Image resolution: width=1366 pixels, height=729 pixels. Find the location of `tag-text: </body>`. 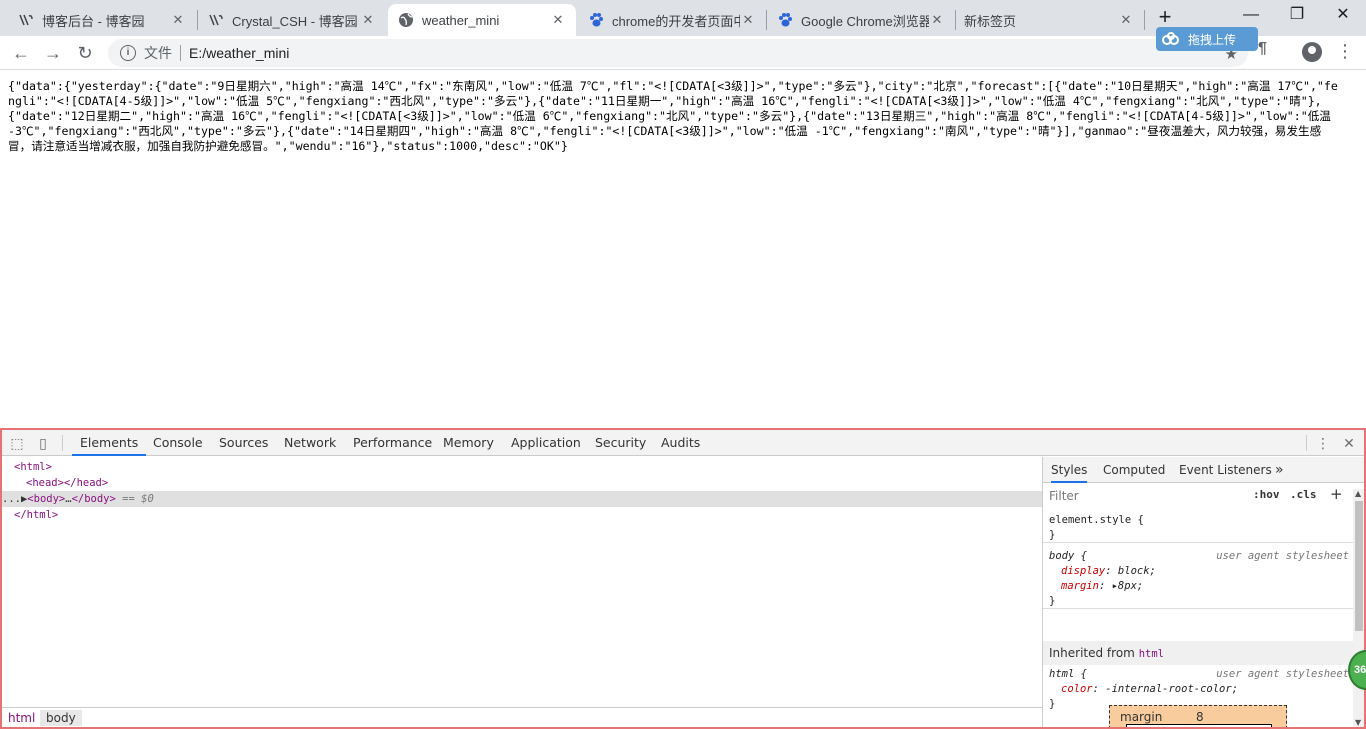

tag-text: </body> is located at coordinates (93, 499).